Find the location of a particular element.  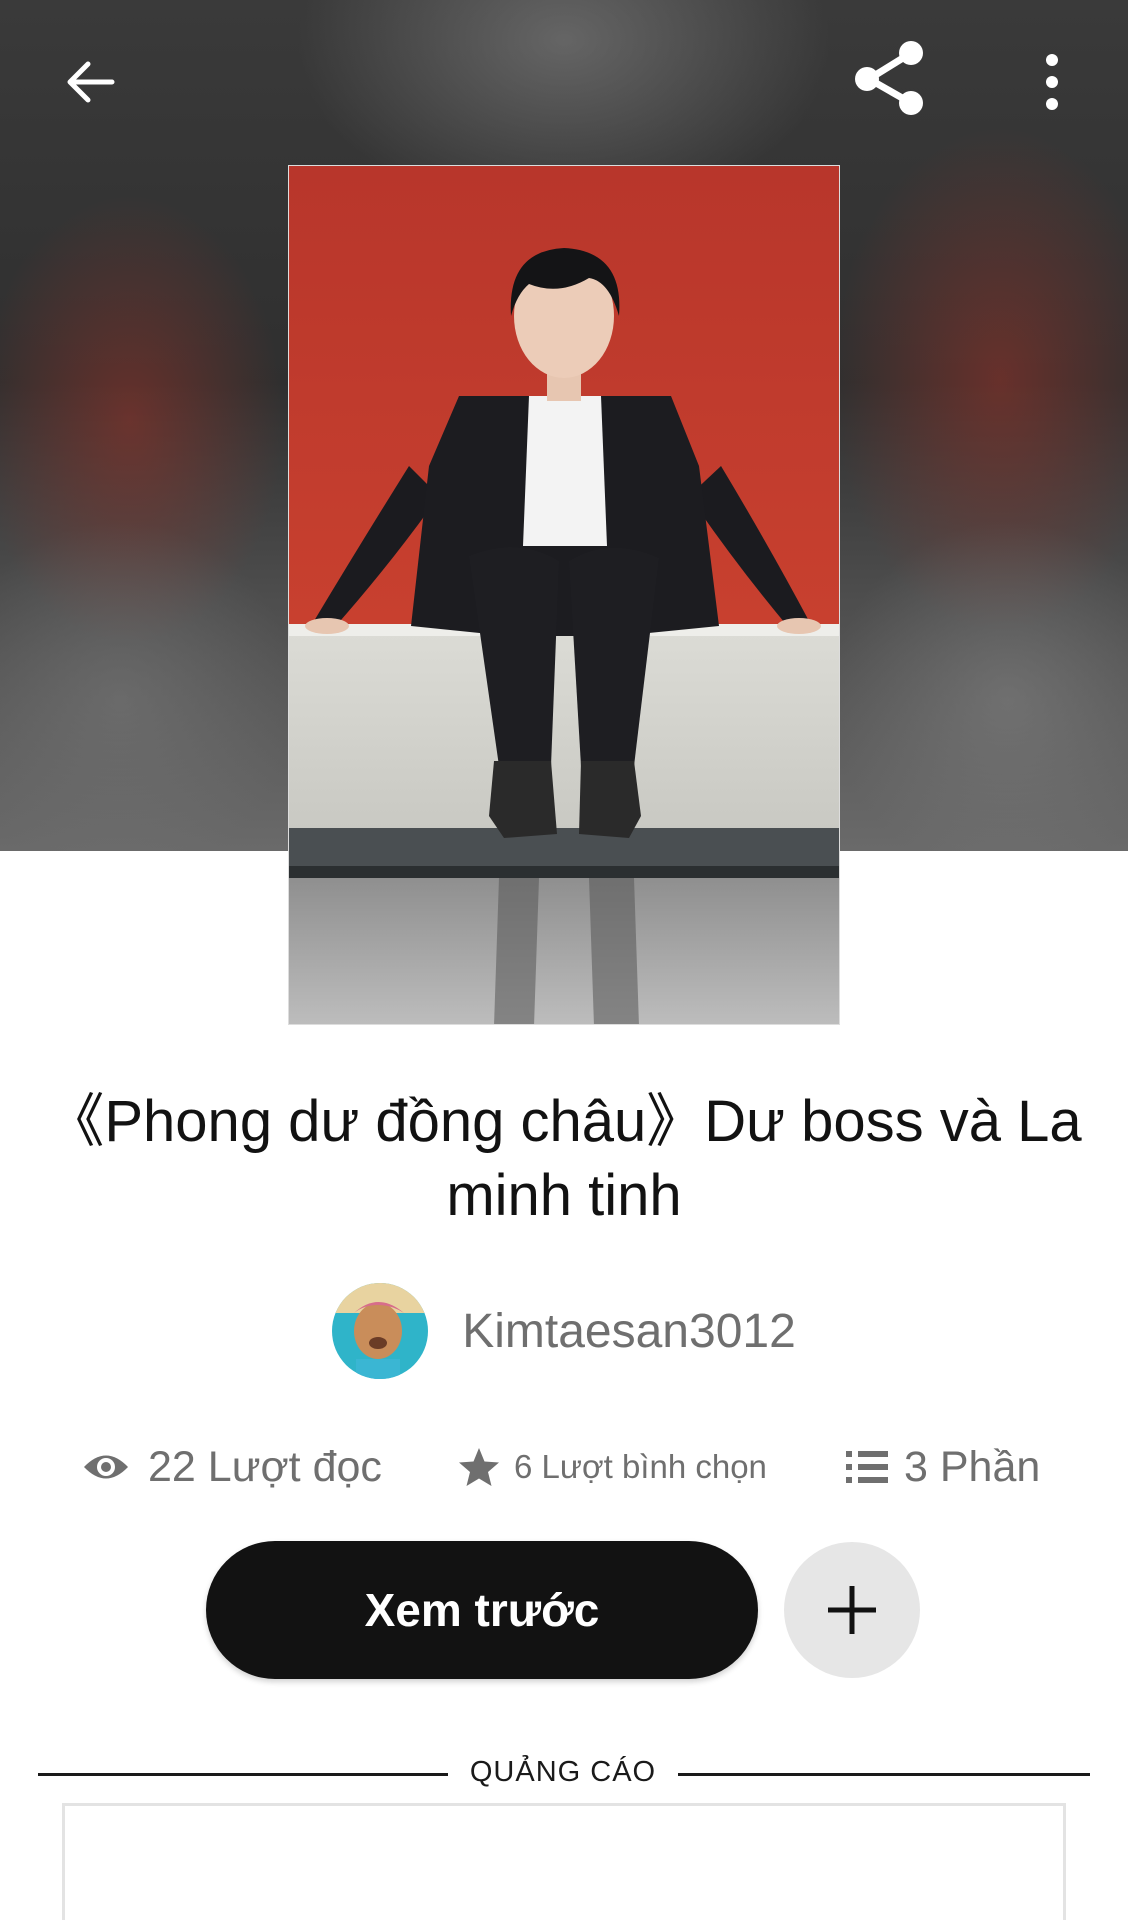

author-row: Kimtaesan3012 is located at coordinates (564, 1331).